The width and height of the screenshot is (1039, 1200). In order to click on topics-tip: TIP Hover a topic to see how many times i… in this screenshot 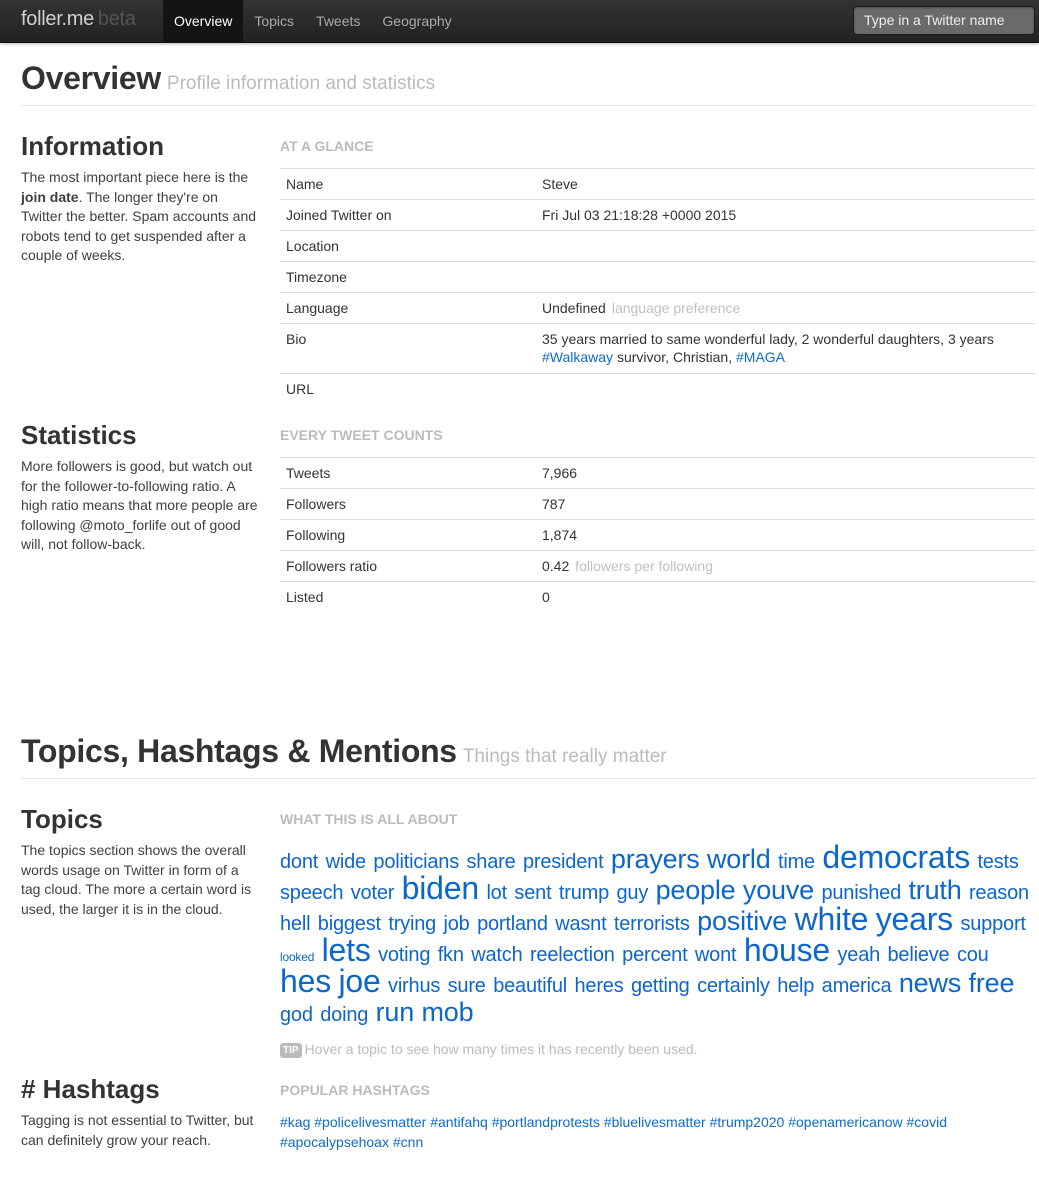, I will do `click(657, 1049)`.